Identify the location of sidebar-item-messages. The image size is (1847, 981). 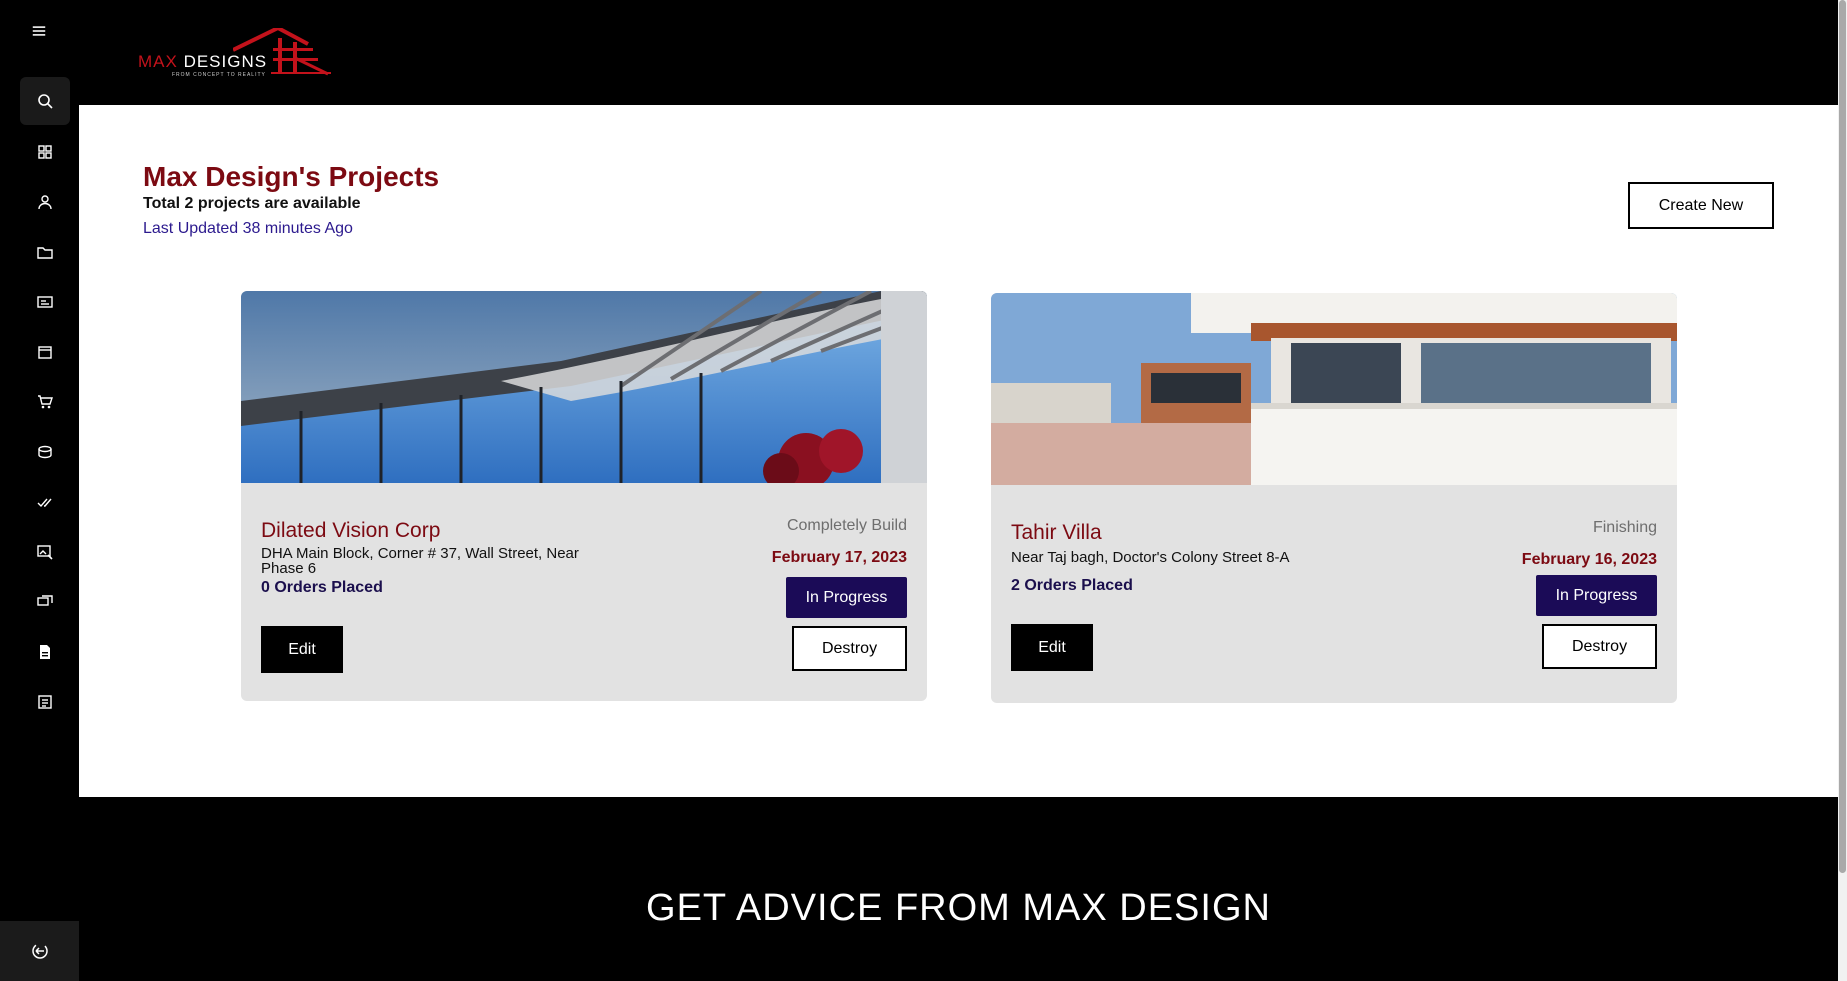
(45, 602).